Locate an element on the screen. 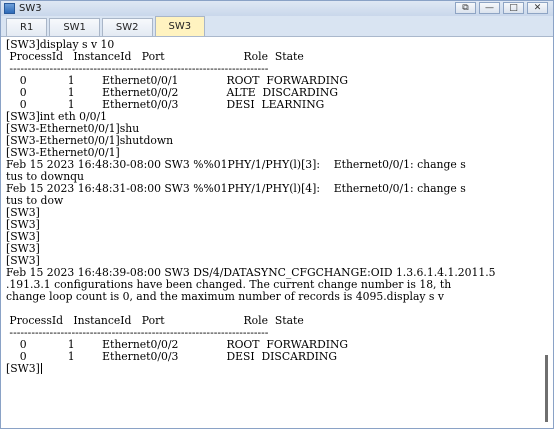 This screenshot has height=429, width=554. terminal-app-icon is located at coordinates (9, 8).